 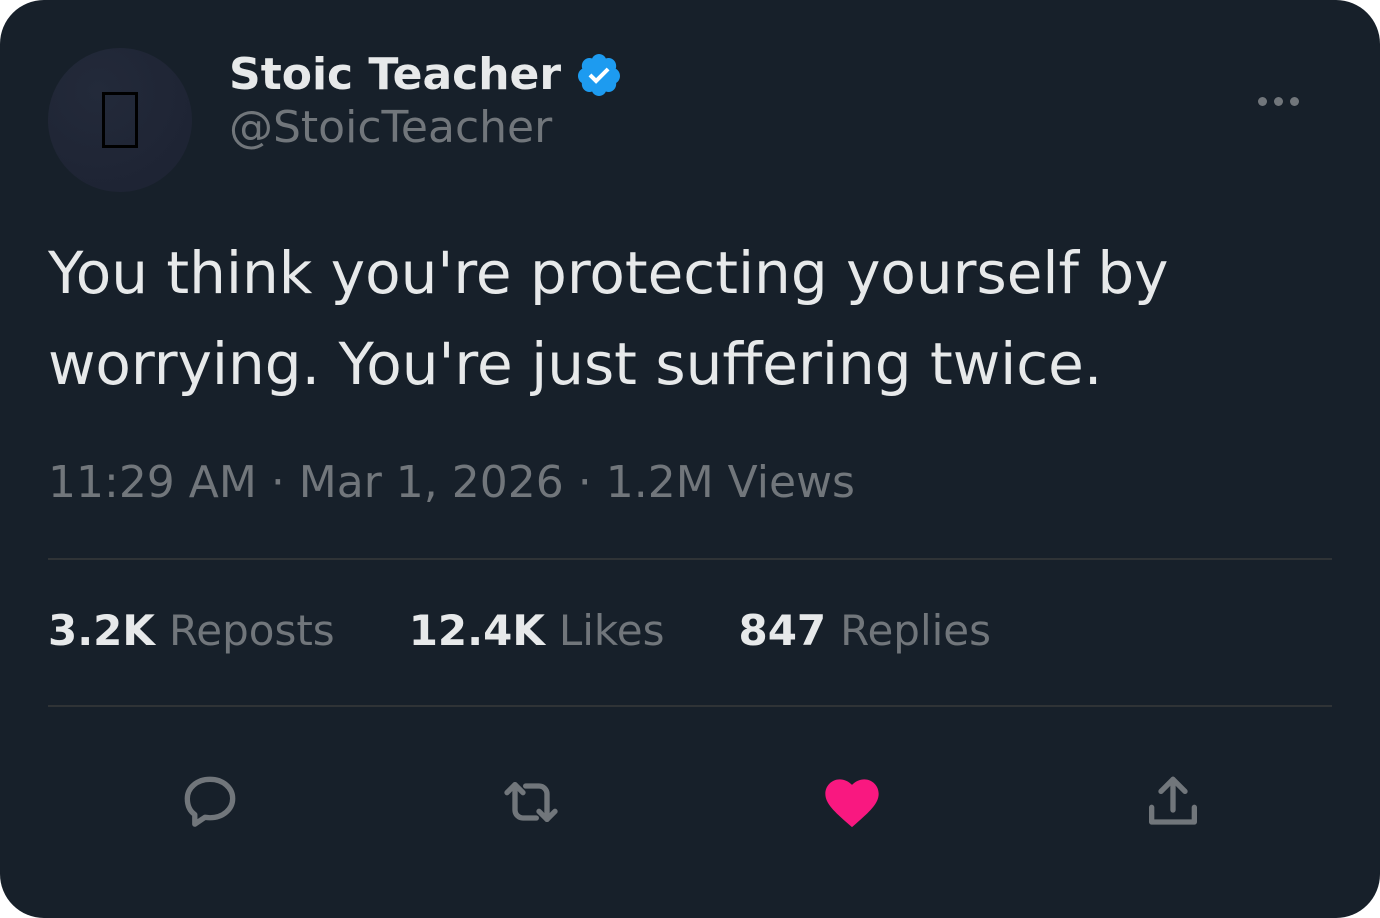 I want to click on share-button, so click(x=1173, y=802).